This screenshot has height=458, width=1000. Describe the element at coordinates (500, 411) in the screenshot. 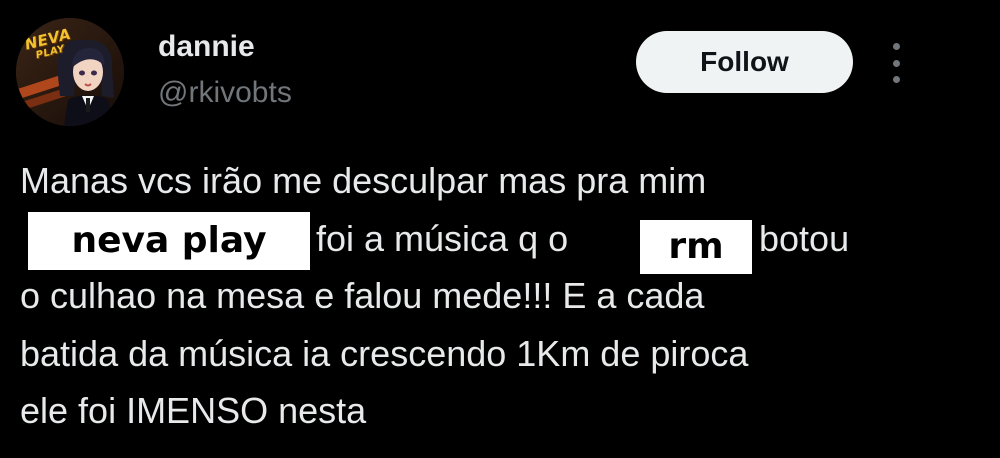

I see `tweet-line-5: ele foi IMENSO nesta` at that location.